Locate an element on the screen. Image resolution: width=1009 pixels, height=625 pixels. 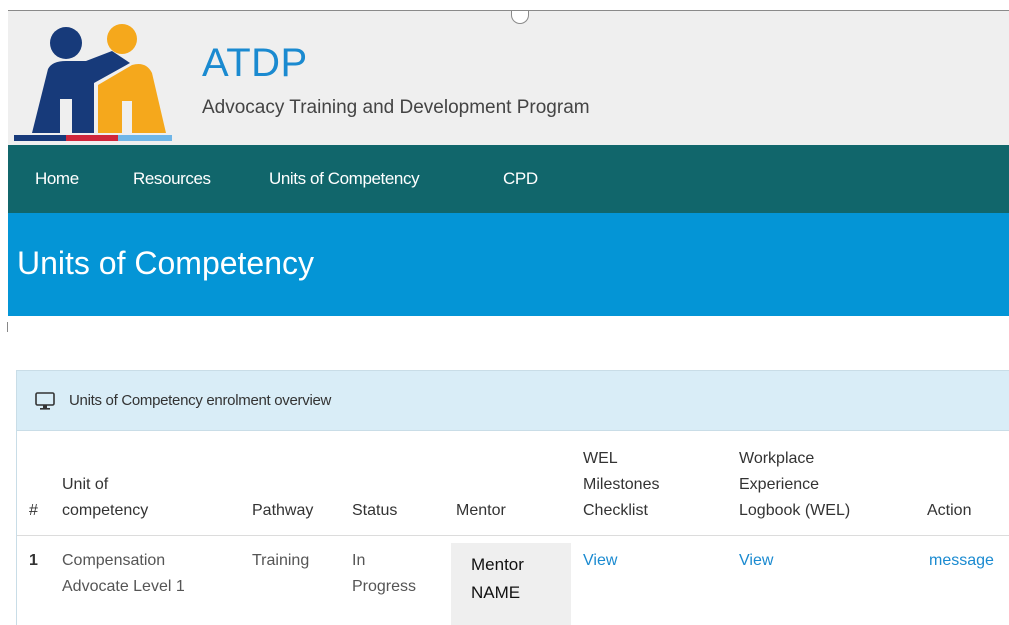
header-divider is located at coordinates (513, 535).